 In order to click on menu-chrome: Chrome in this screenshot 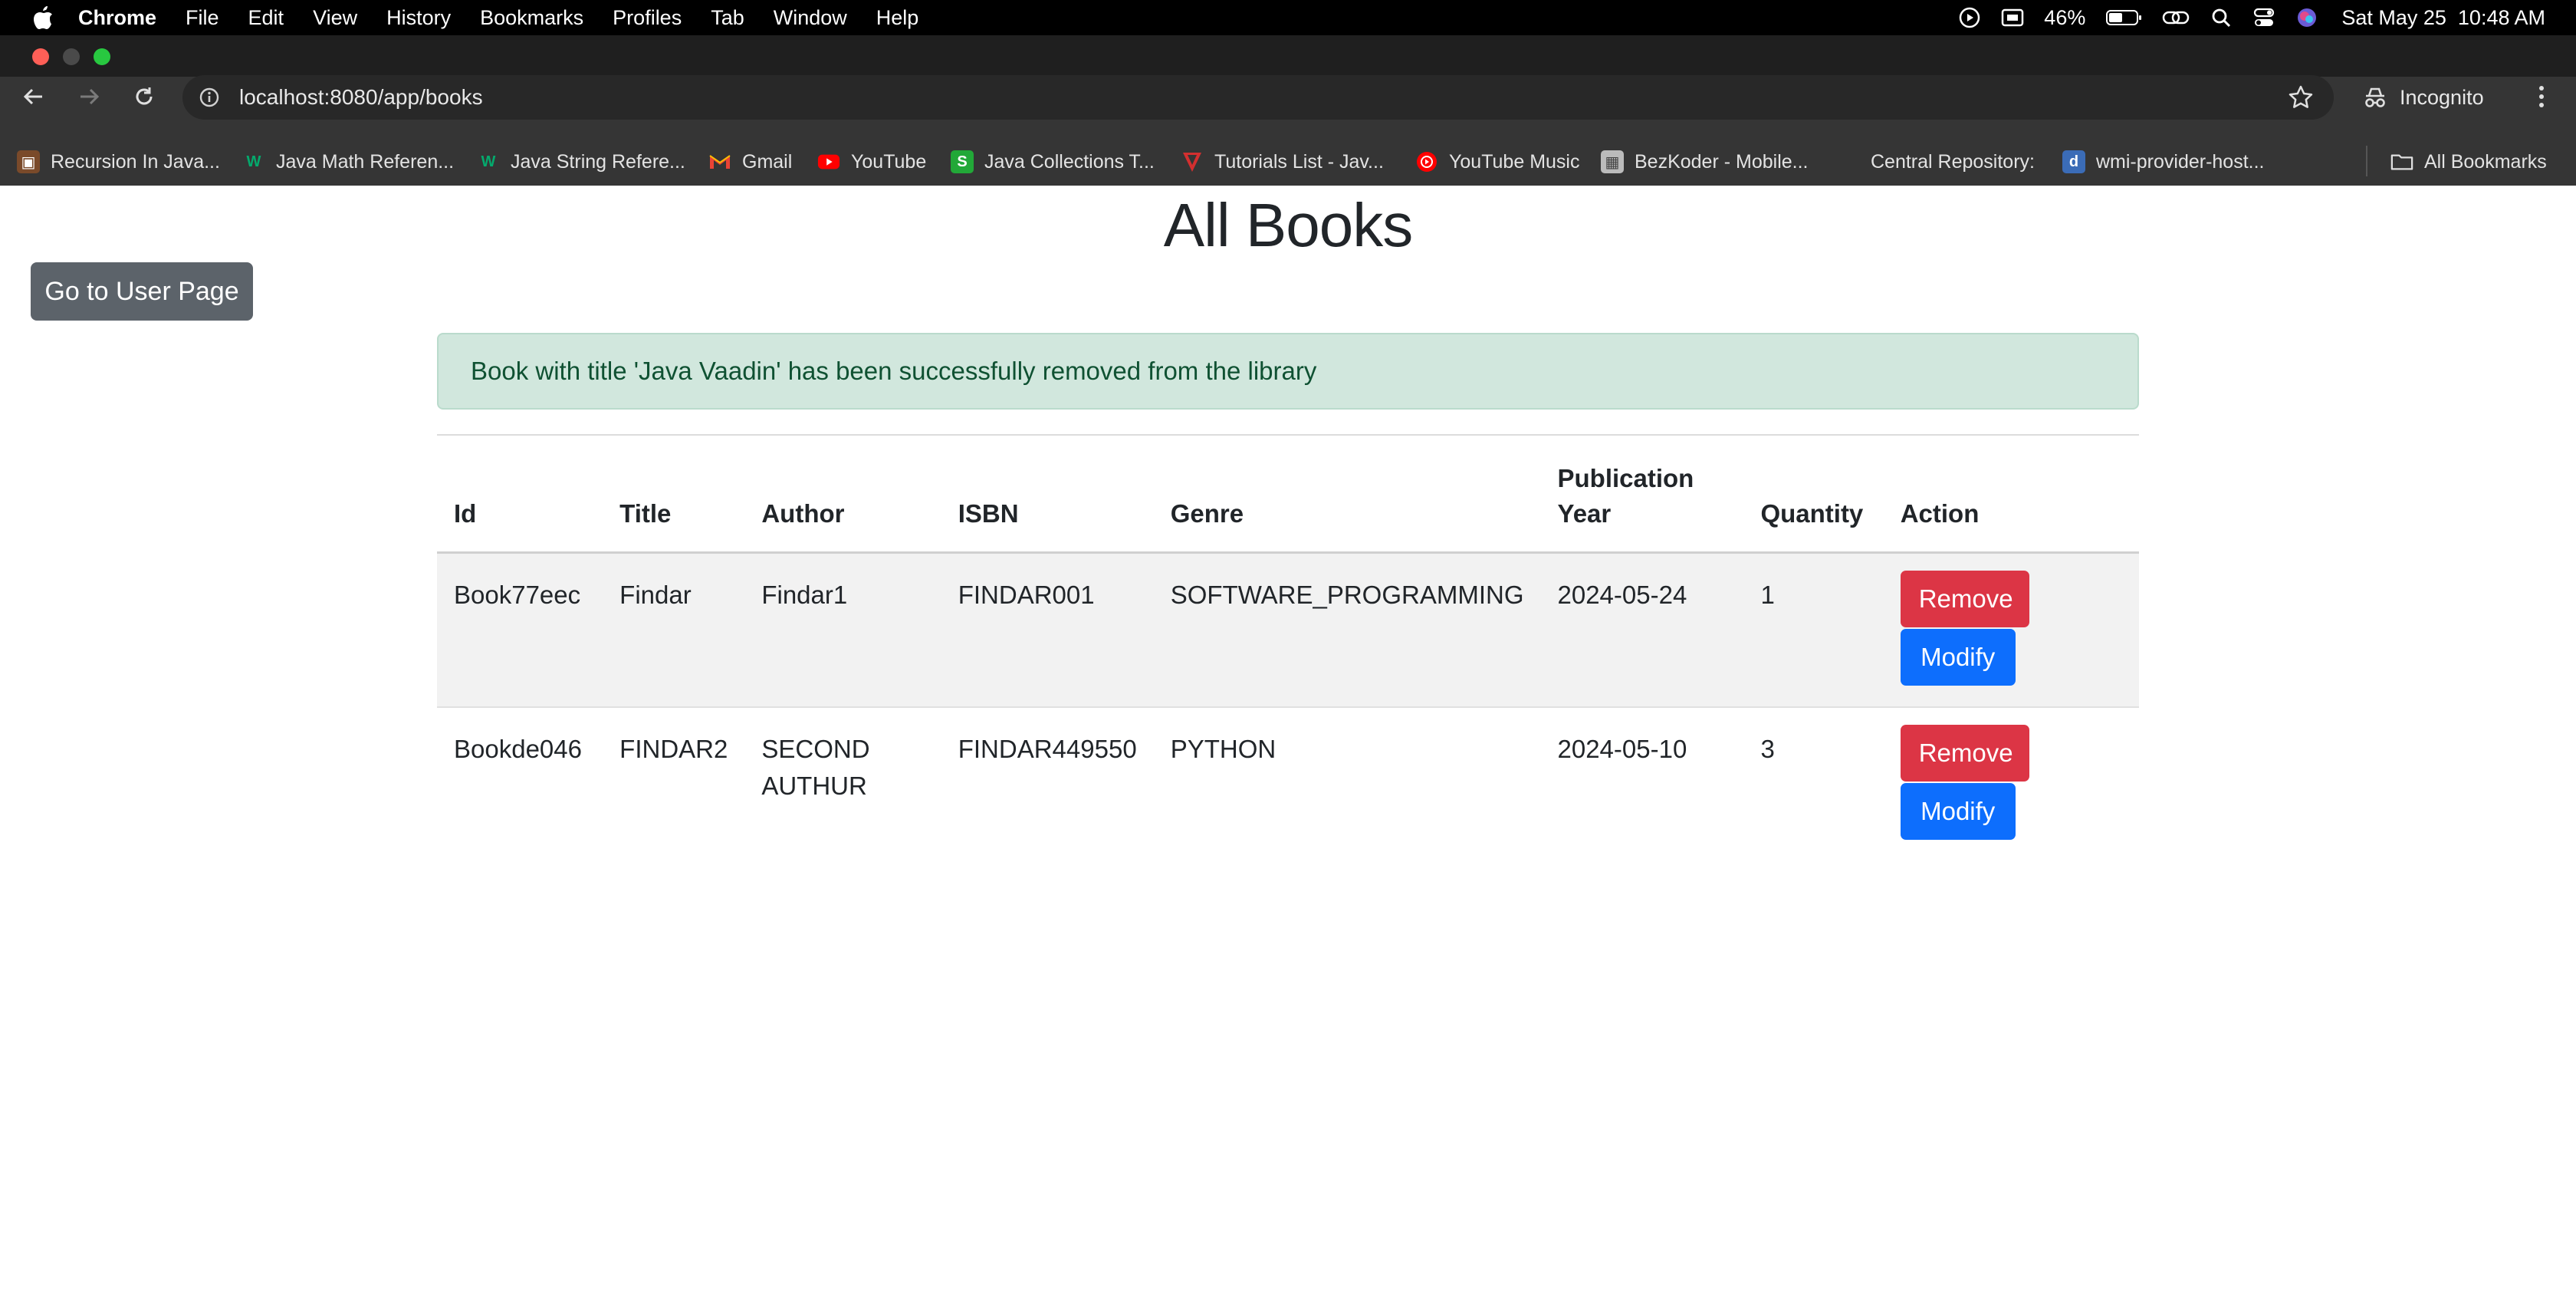, I will do `click(117, 18)`.